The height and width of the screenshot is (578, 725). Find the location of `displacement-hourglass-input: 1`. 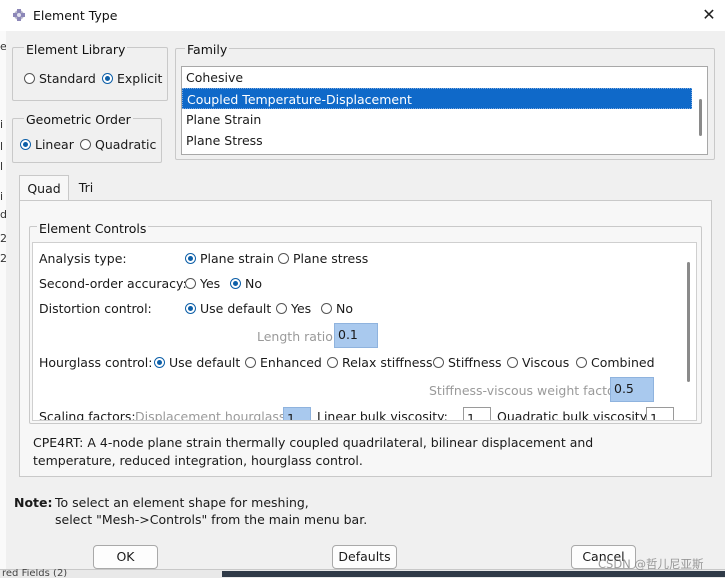

displacement-hourglass-input: 1 is located at coordinates (297, 413).